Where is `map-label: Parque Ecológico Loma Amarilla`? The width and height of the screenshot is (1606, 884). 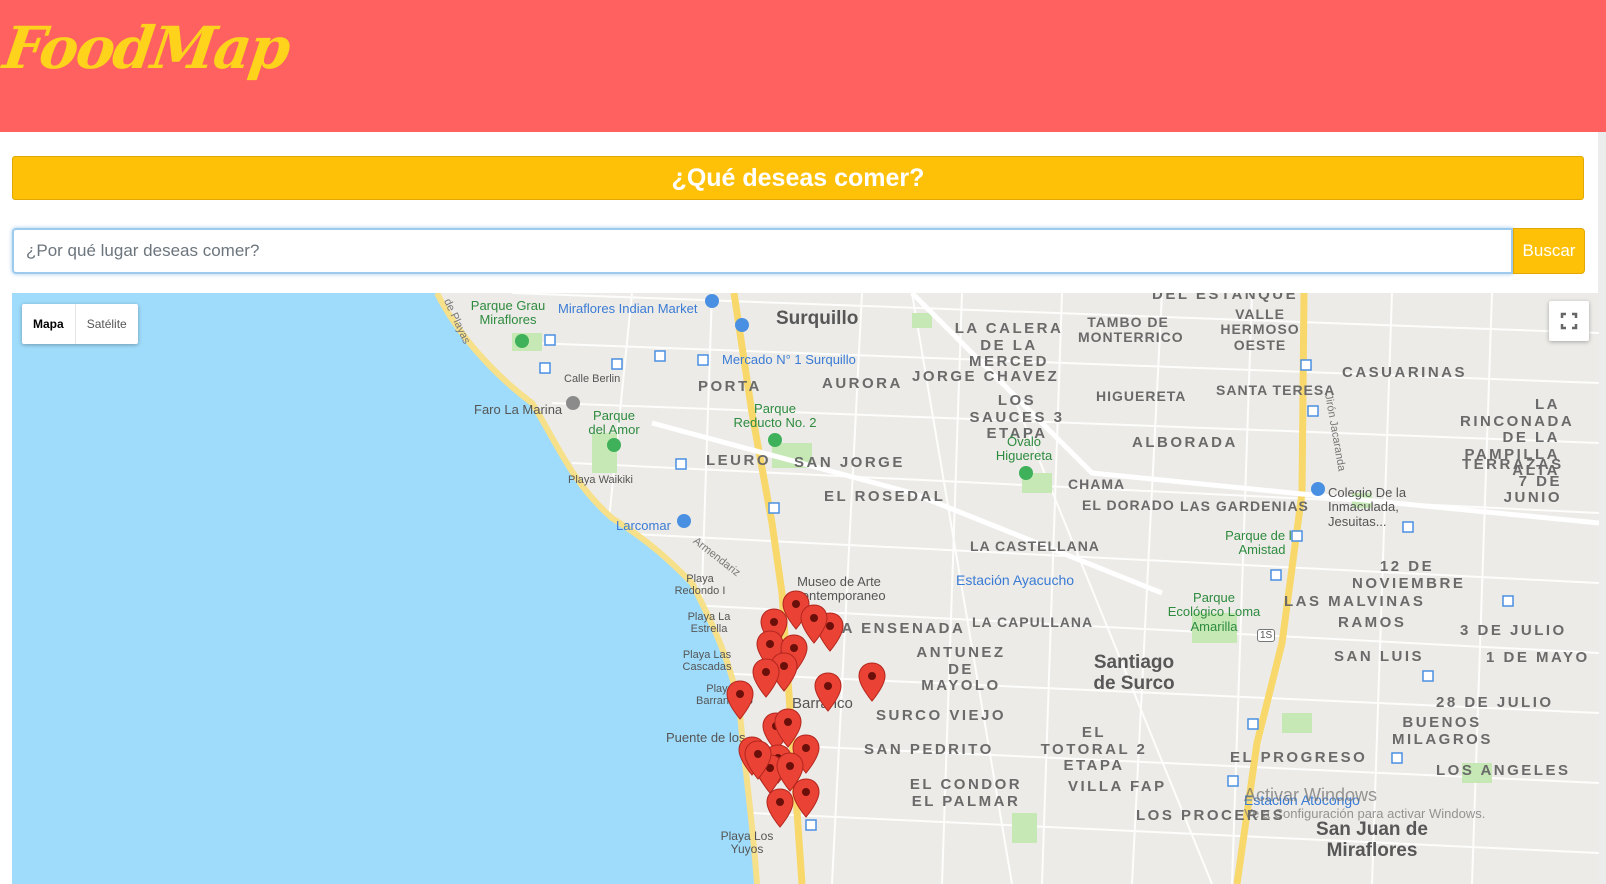
map-label: Parque Ecológico Loma Amarilla is located at coordinates (1214, 612).